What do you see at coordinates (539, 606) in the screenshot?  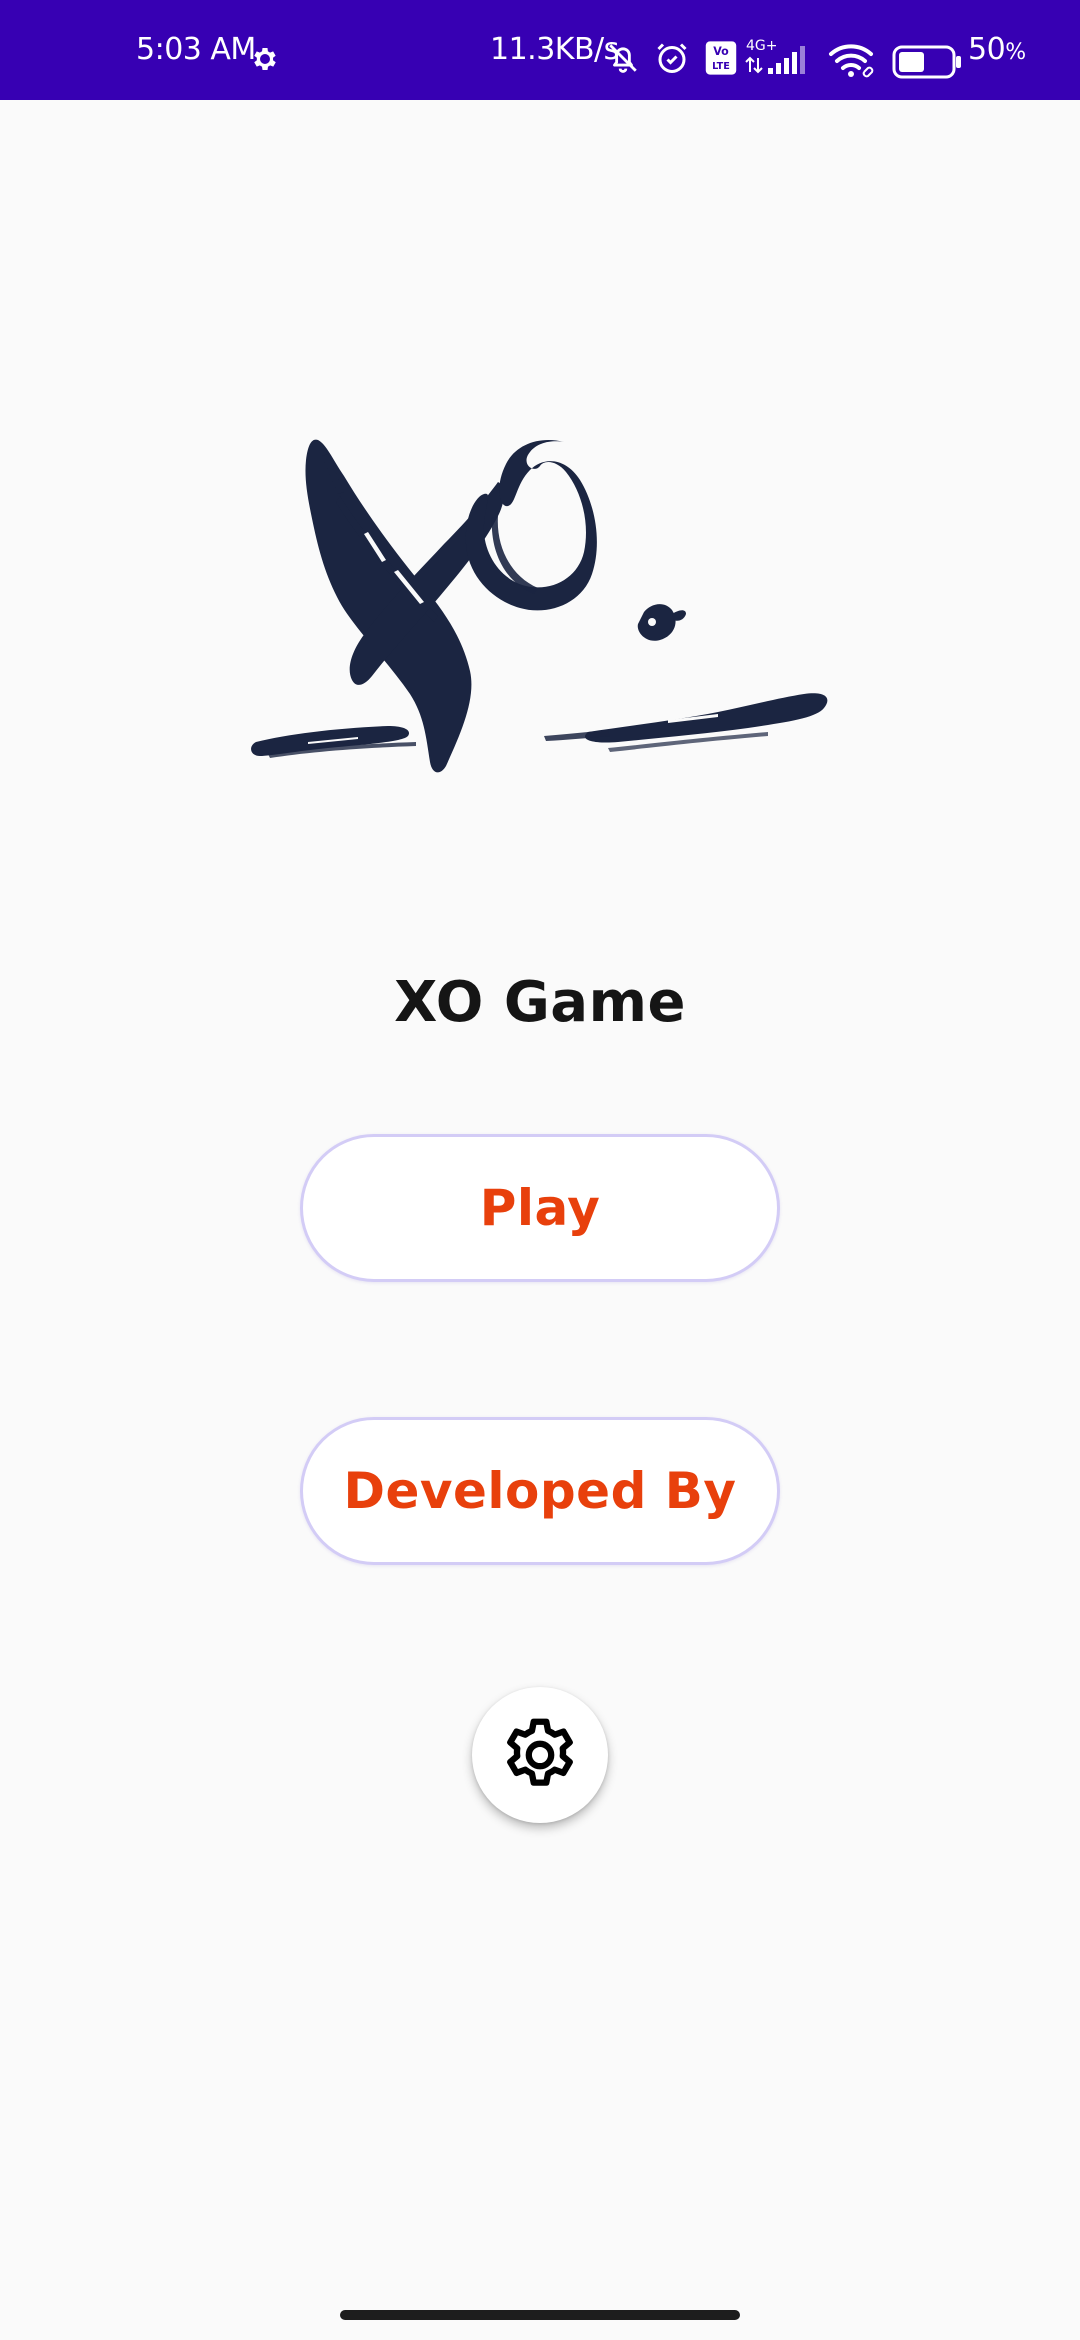 I see `xo-logo` at bounding box center [539, 606].